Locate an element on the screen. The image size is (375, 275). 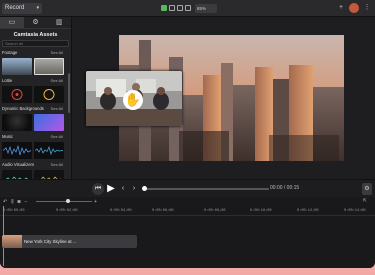
collapse-icon: ⇱ is located at coordinates (365, 201).